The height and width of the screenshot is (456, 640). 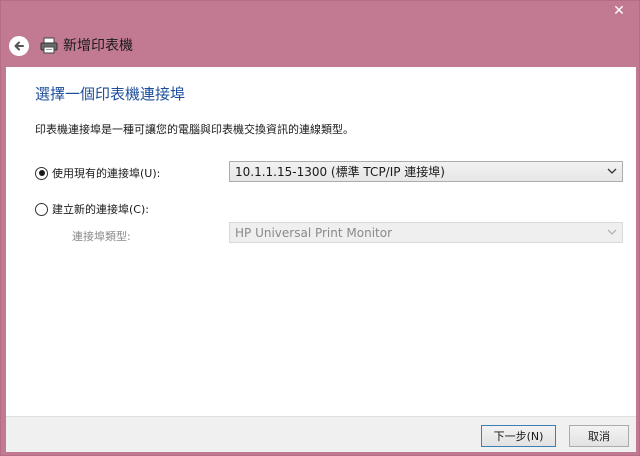 What do you see at coordinates (49, 45) in the screenshot?
I see `printer-icon` at bounding box center [49, 45].